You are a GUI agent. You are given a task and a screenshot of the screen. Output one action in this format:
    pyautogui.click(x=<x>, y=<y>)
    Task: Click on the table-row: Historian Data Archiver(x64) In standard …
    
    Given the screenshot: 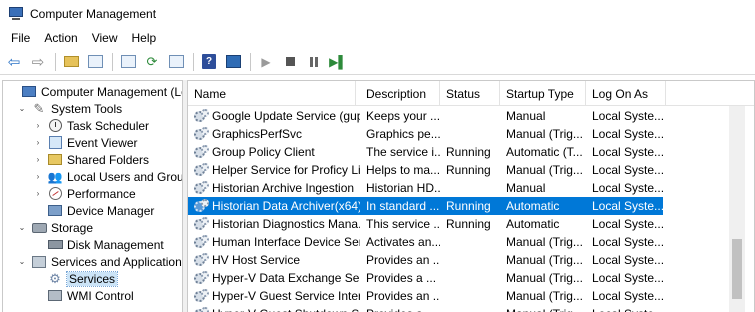 What is the action you would take?
    pyautogui.click(x=425, y=206)
    